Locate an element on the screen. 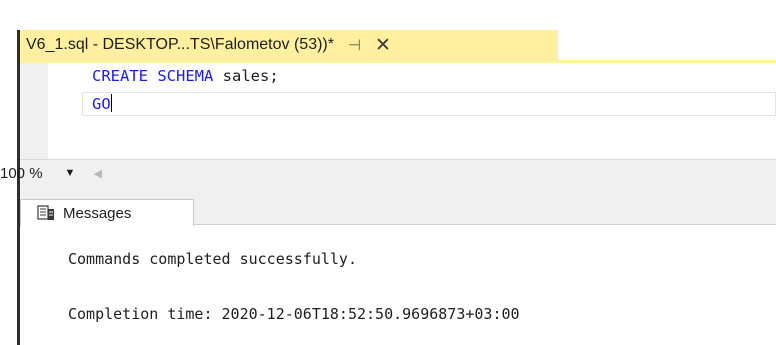 This screenshot has width=776, height=345. pin-icon: ⊣ is located at coordinates (354, 45).